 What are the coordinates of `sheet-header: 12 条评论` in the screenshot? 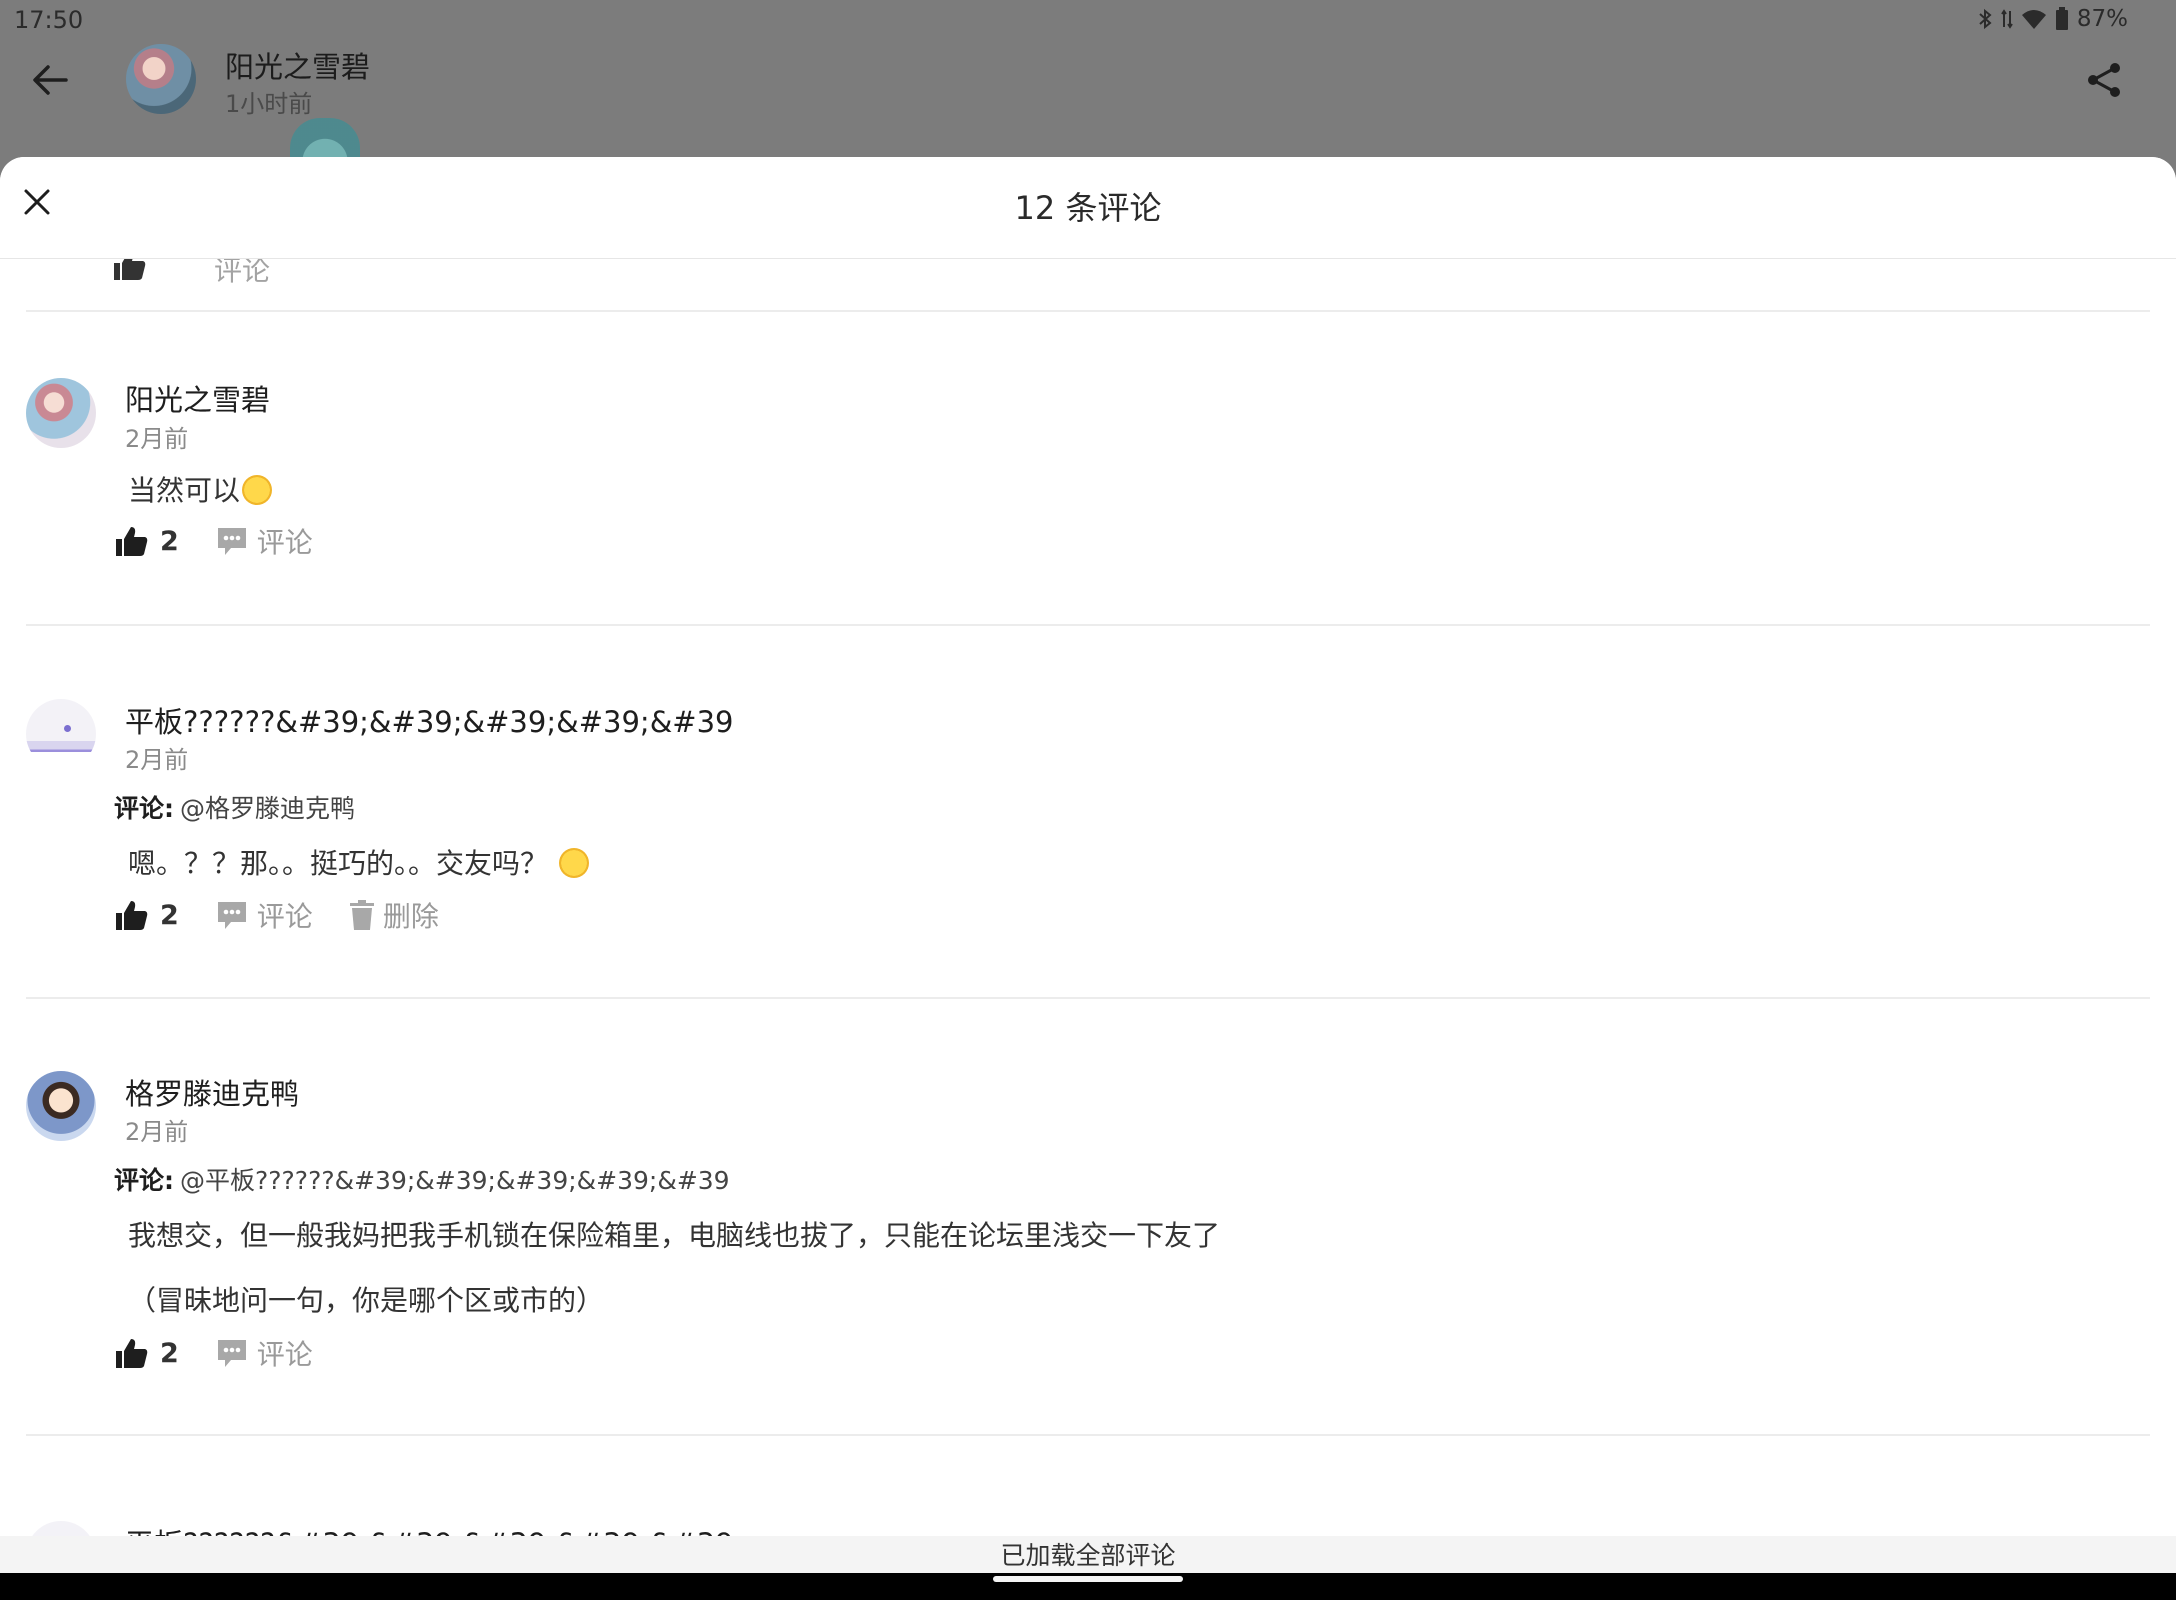 It's located at (1088, 208).